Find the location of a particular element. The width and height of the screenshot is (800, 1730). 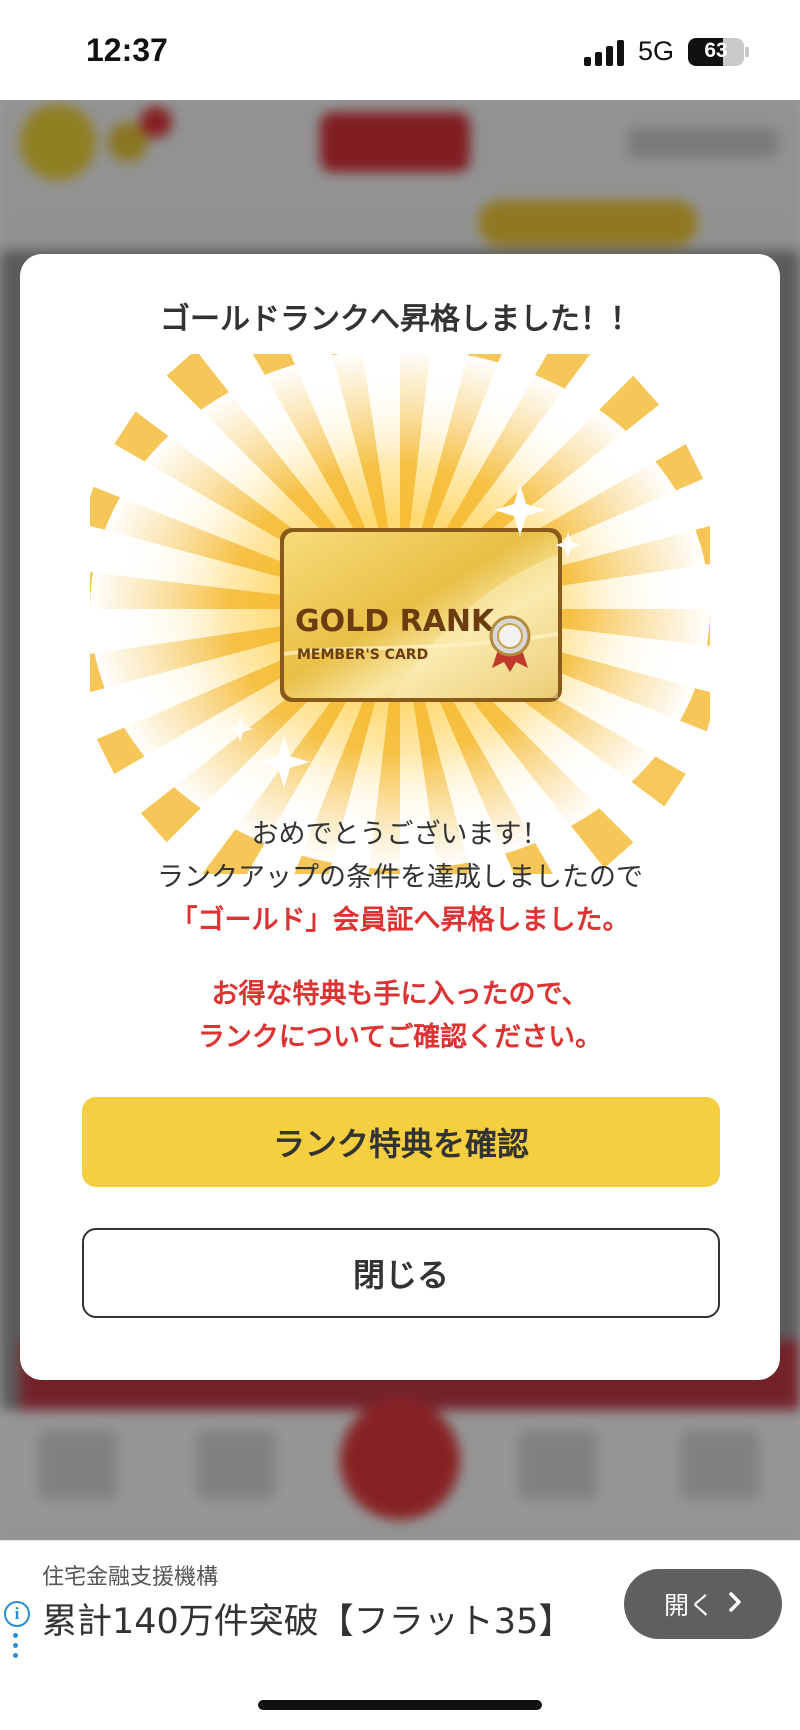

cellular-signal-icon is located at coordinates (605, 53).